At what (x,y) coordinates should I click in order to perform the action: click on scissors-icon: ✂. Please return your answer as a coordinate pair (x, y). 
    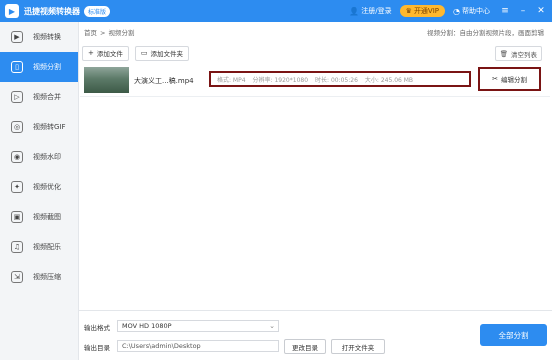
    Looking at the image, I should click on (495, 79).